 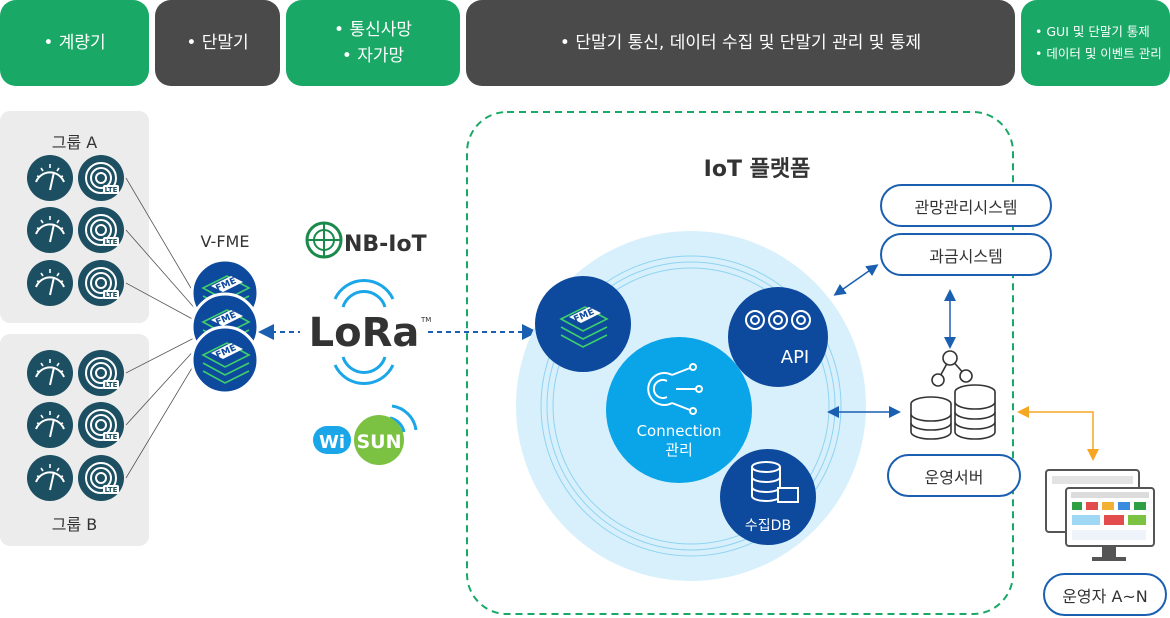 I want to click on operator-label: 운영자 A~N, so click(x=1105, y=596).